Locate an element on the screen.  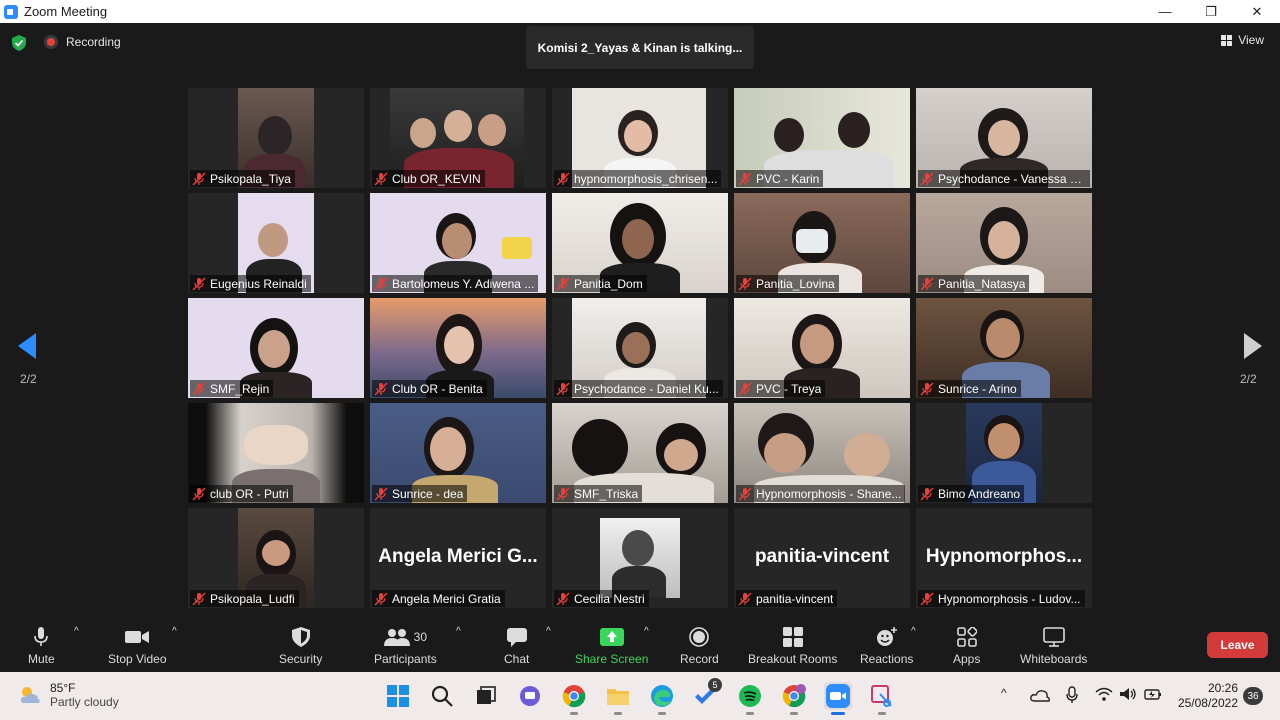
onedrive-cloud-icon is located at coordinates (1040, 695).